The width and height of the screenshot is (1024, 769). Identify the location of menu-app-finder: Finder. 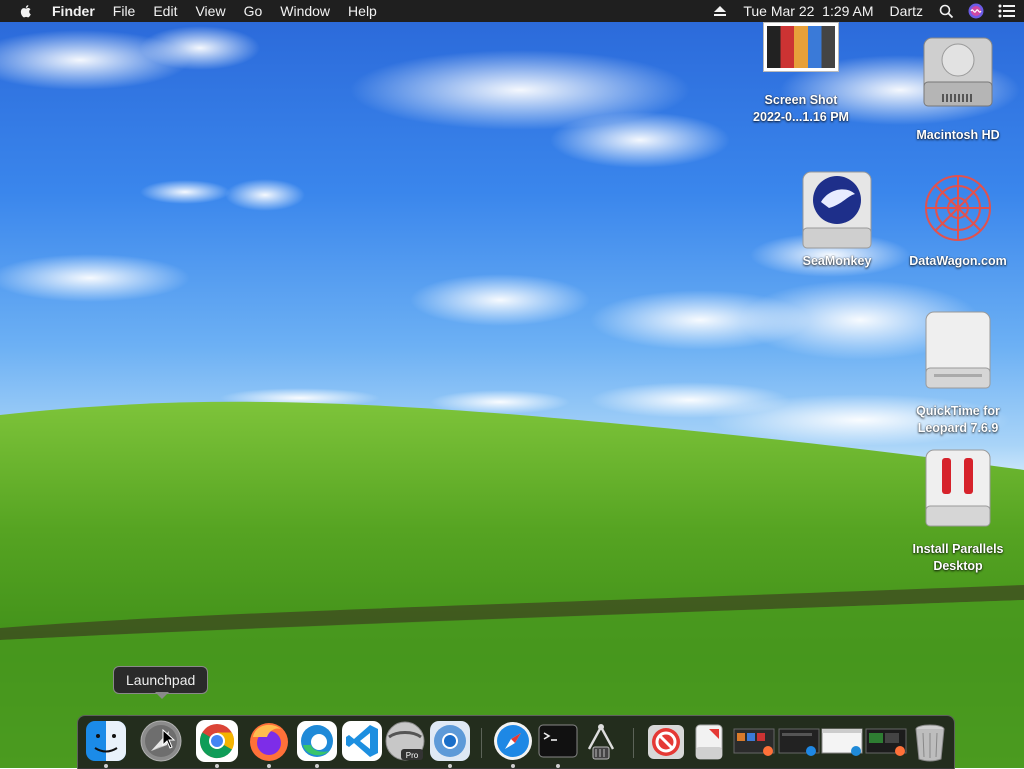
(73, 11).